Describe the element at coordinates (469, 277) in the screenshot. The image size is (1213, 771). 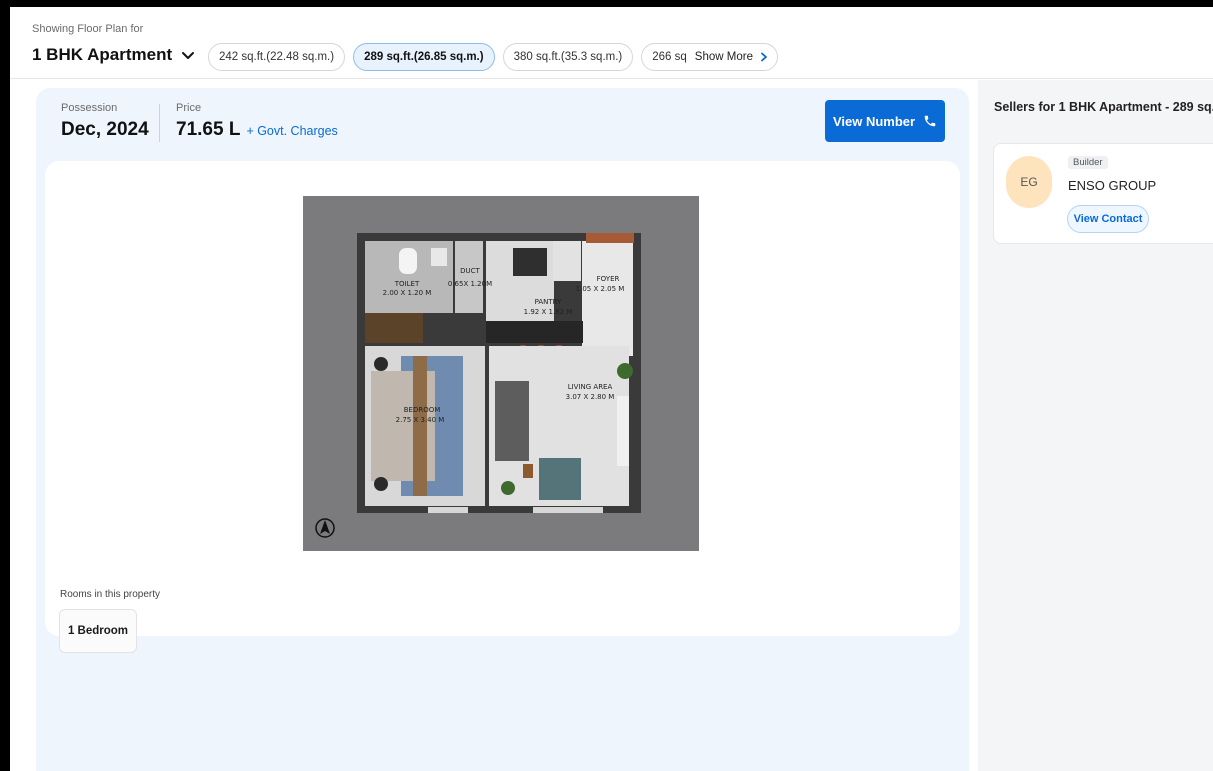
I see `duct-area` at that location.